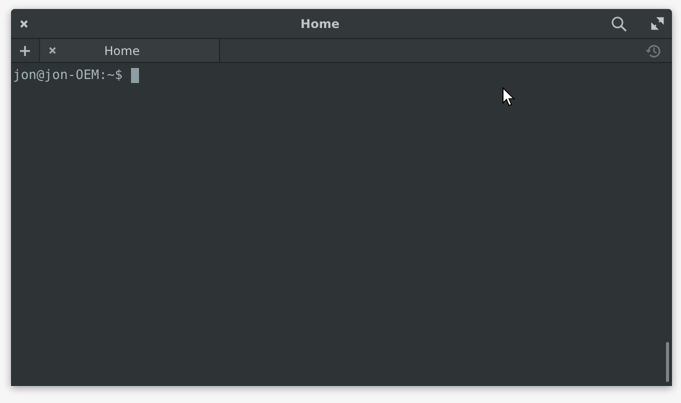 The height and width of the screenshot is (403, 681). Describe the element at coordinates (320, 23) in the screenshot. I see `window-title: Home` at that location.